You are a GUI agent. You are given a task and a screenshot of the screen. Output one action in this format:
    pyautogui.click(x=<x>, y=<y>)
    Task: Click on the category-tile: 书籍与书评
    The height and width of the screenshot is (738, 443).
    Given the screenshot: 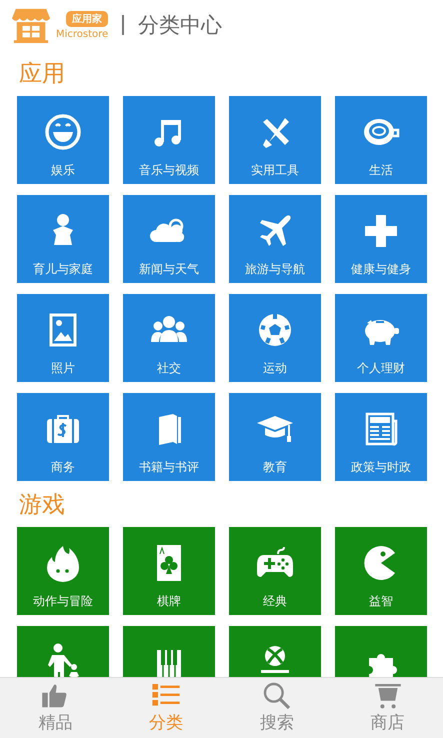 What is the action you would take?
    pyautogui.click(x=169, y=437)
    